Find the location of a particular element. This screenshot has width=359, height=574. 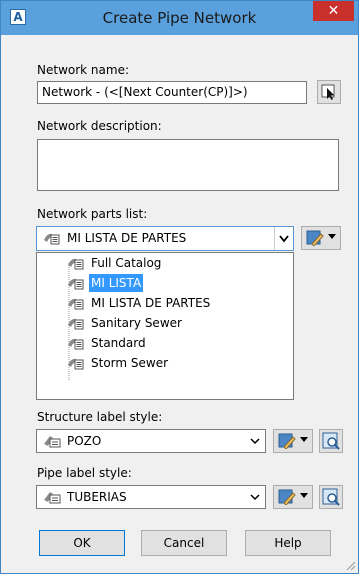

network-name-label: Network name: is located at coordinates (83, 70).